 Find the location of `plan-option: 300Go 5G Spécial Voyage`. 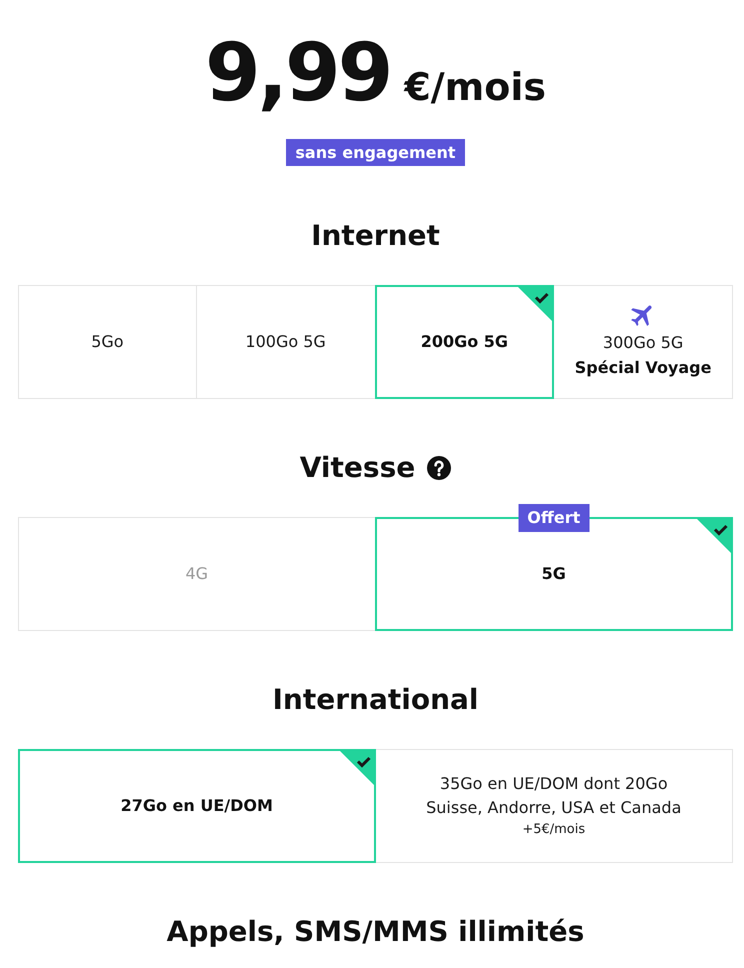

plan-option: 300Go 5G Spécial Voyage is located at coordinates (643, 342).